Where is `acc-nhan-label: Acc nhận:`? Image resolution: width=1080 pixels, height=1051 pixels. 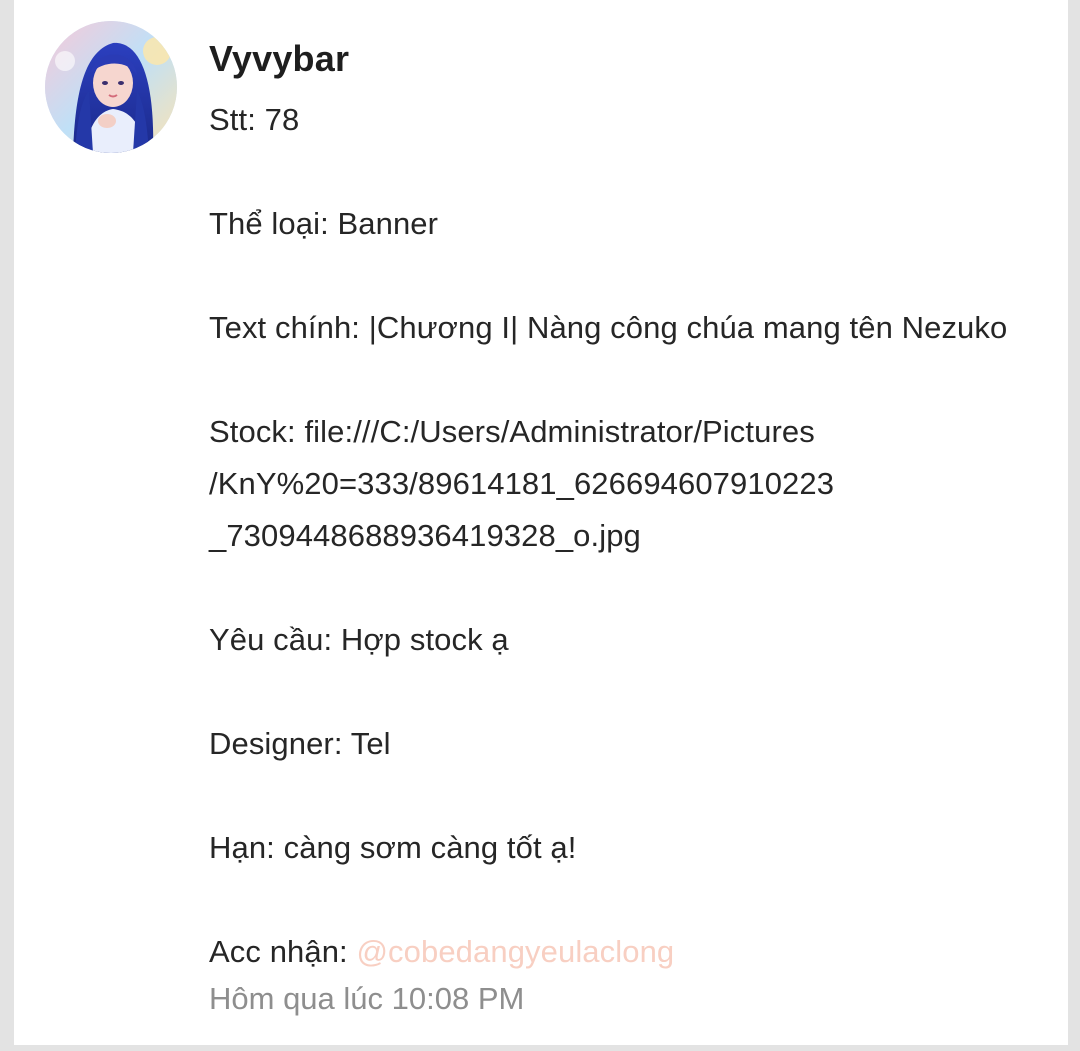
acc-nhan-label: Acc nhận: is located at coordinates (283, 951).